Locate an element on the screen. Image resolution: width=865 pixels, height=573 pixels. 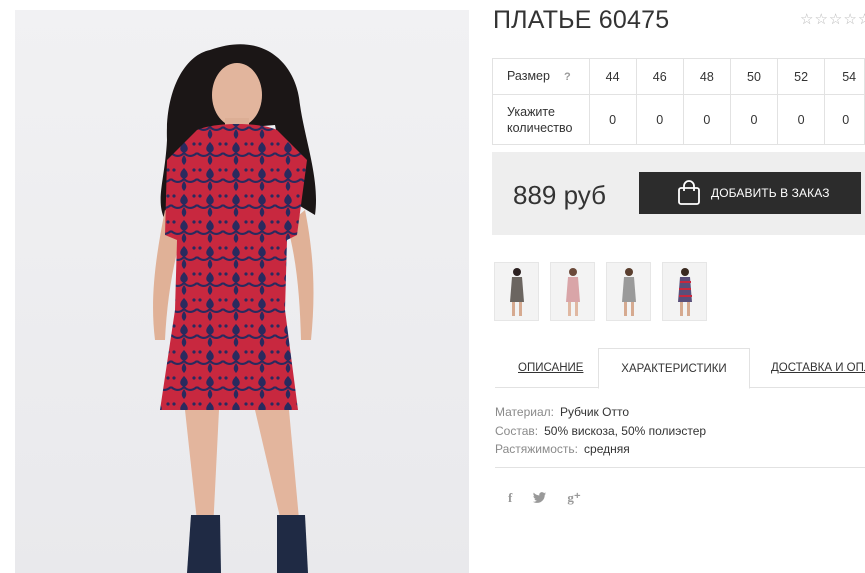
add-to-order-button: ДОБАВИТЬ В ЗАКАЗ is located at coordinates (750, 193).